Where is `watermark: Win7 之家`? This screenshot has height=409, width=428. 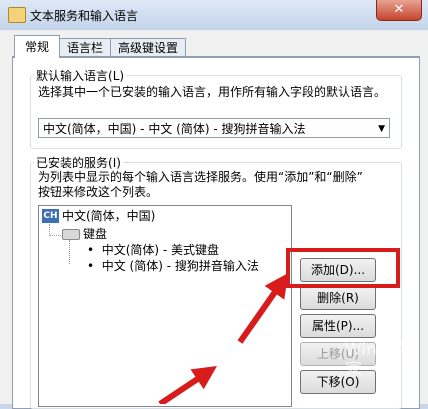
watermark: Win7 之家 is located at coordinates (378, 360).